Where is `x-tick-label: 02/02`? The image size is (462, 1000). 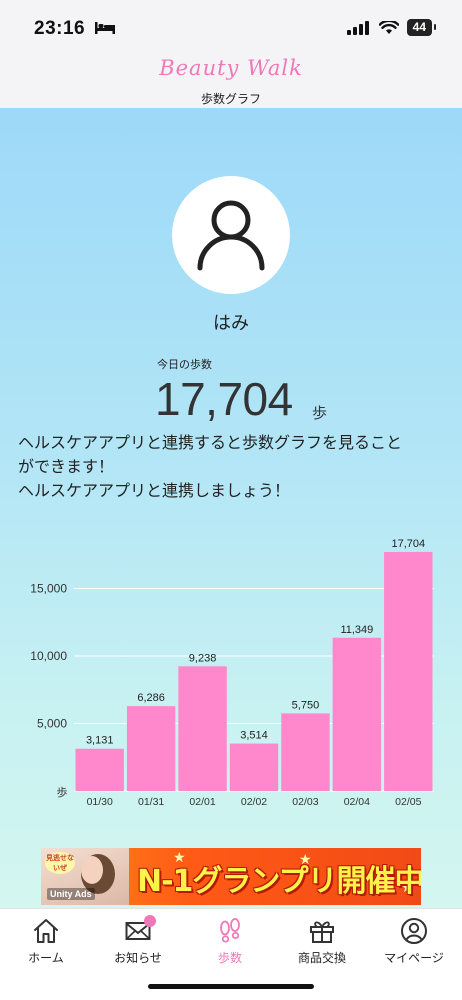
x-tick-label: 02/02 is located at coordinates (254, 802).